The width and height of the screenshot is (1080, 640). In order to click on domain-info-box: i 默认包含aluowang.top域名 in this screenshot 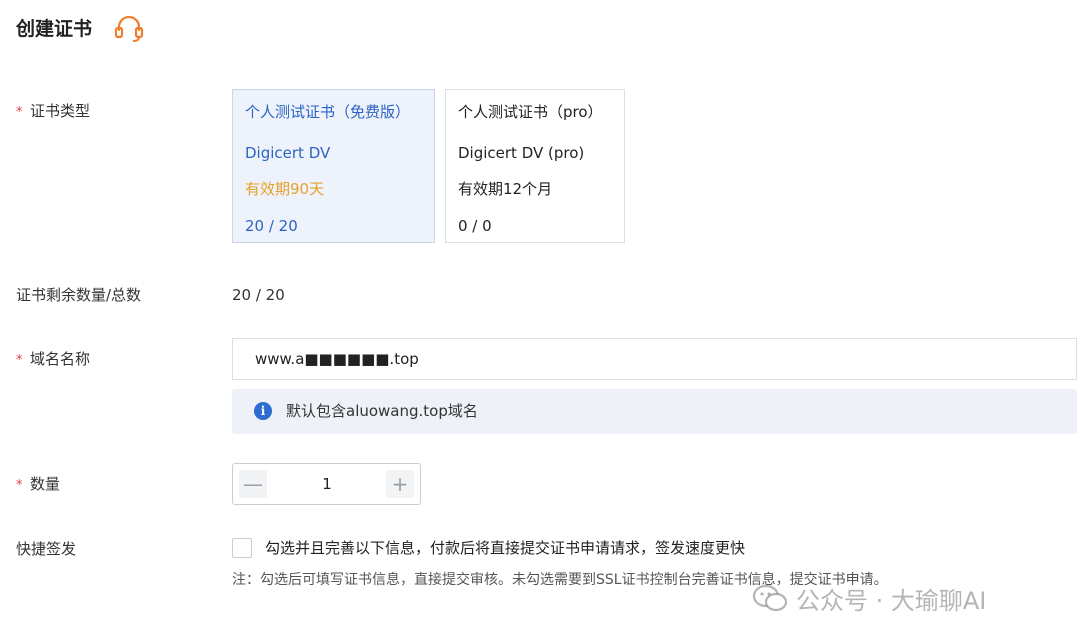, I will do `click(654, 411)`.